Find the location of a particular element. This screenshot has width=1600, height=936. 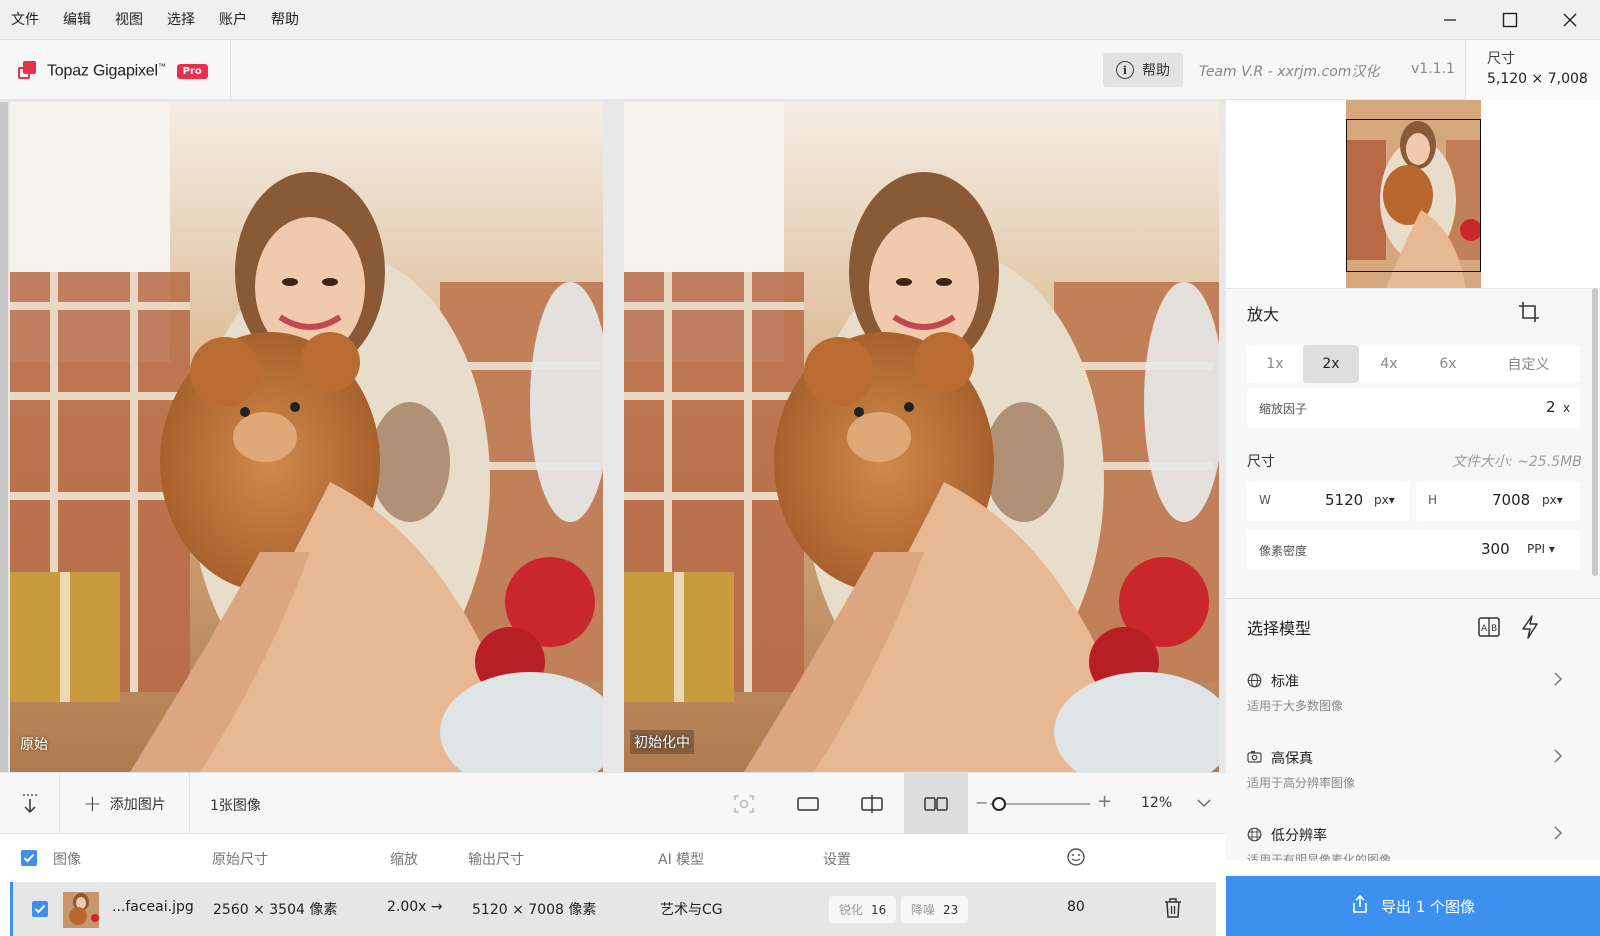

sharpen-chip: 锐化 16 is located at coordinates (863, 909).